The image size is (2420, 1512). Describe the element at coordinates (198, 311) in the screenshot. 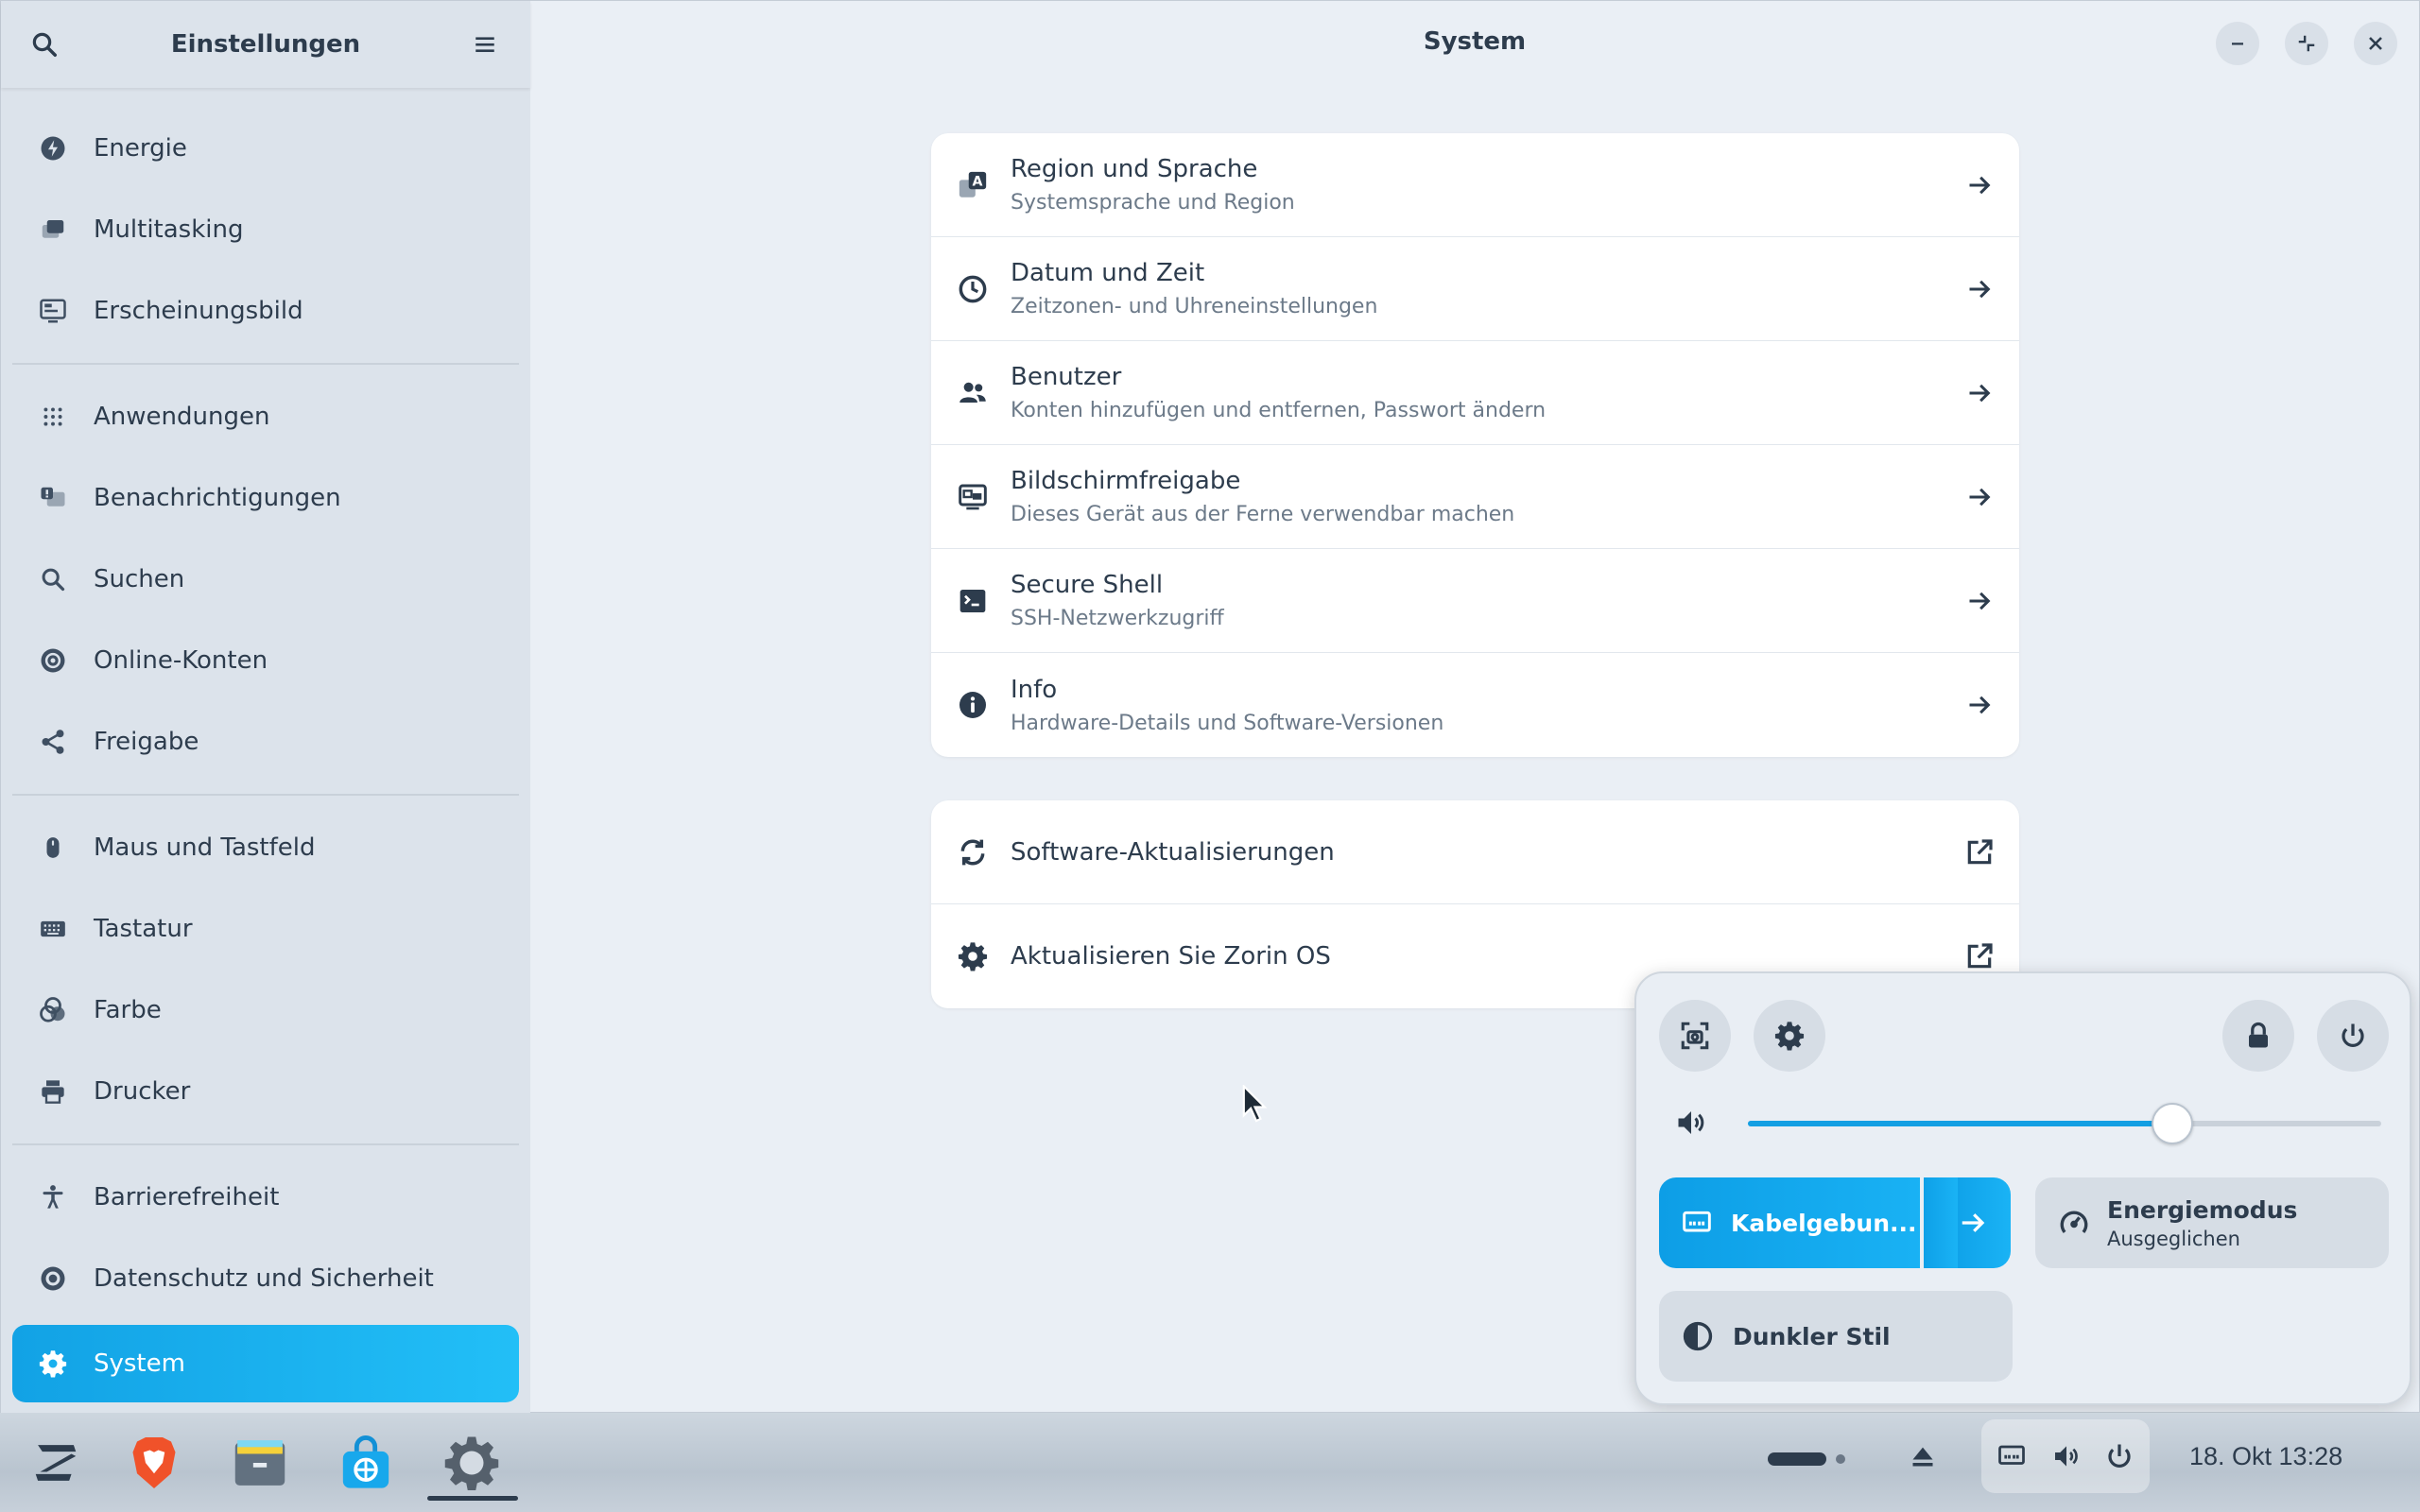

I see `sidebar-item-label: Erscheinungsbild` at that location.